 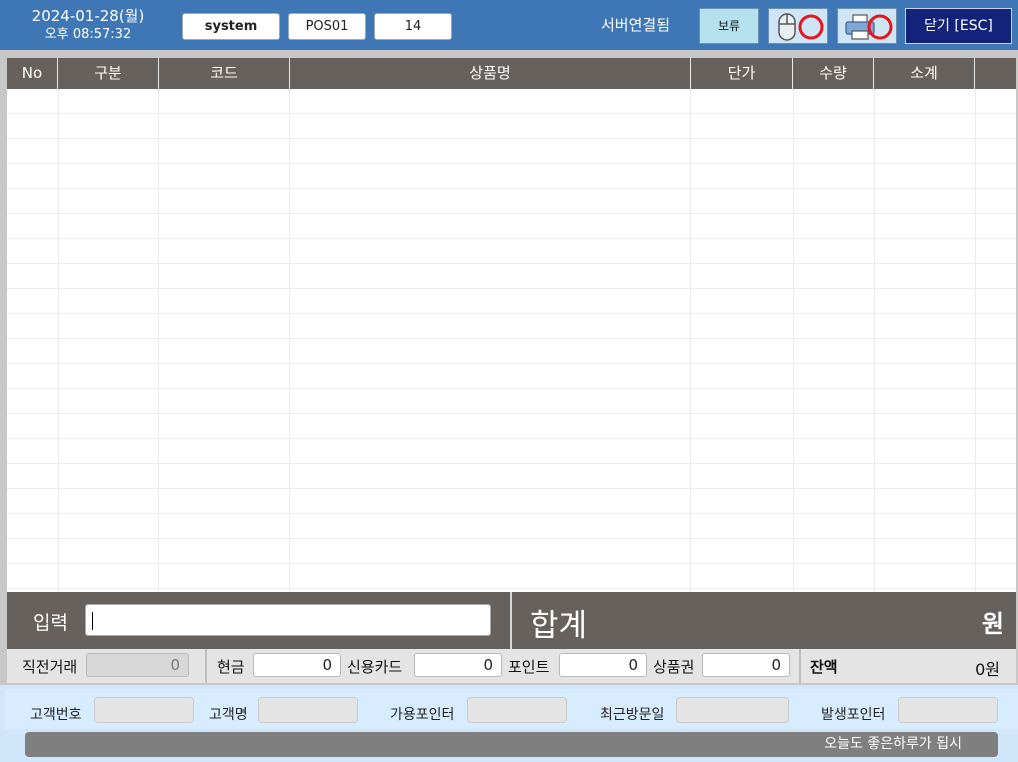 I want to click on input-bar: 입력 합계 원, so click(x=511, y=620).